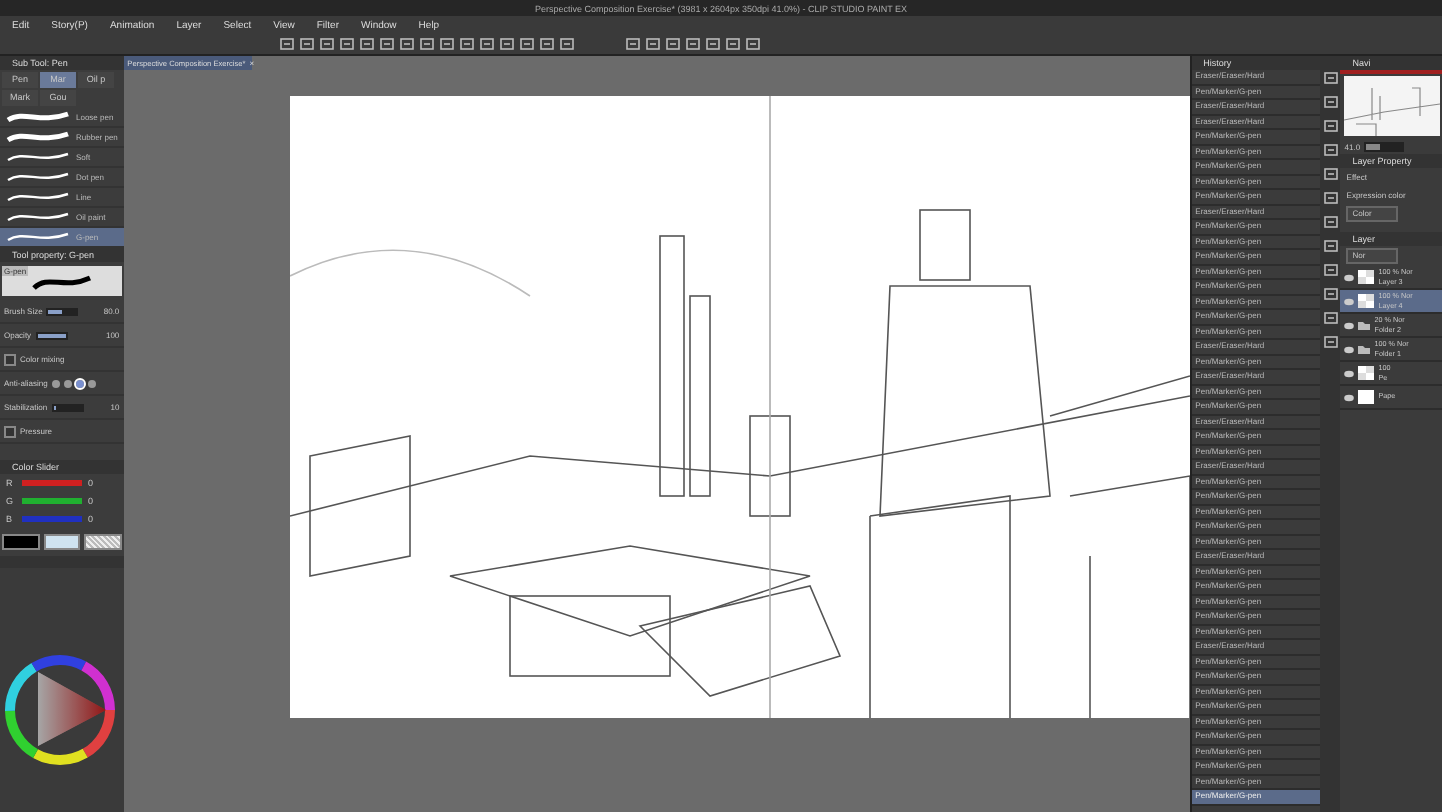 This screenshot has height=812, width=1442. What do you see at coordinates (1384, 146) in the screenshot?
I see `zoom-slider` at bounding box center [1384, 146].